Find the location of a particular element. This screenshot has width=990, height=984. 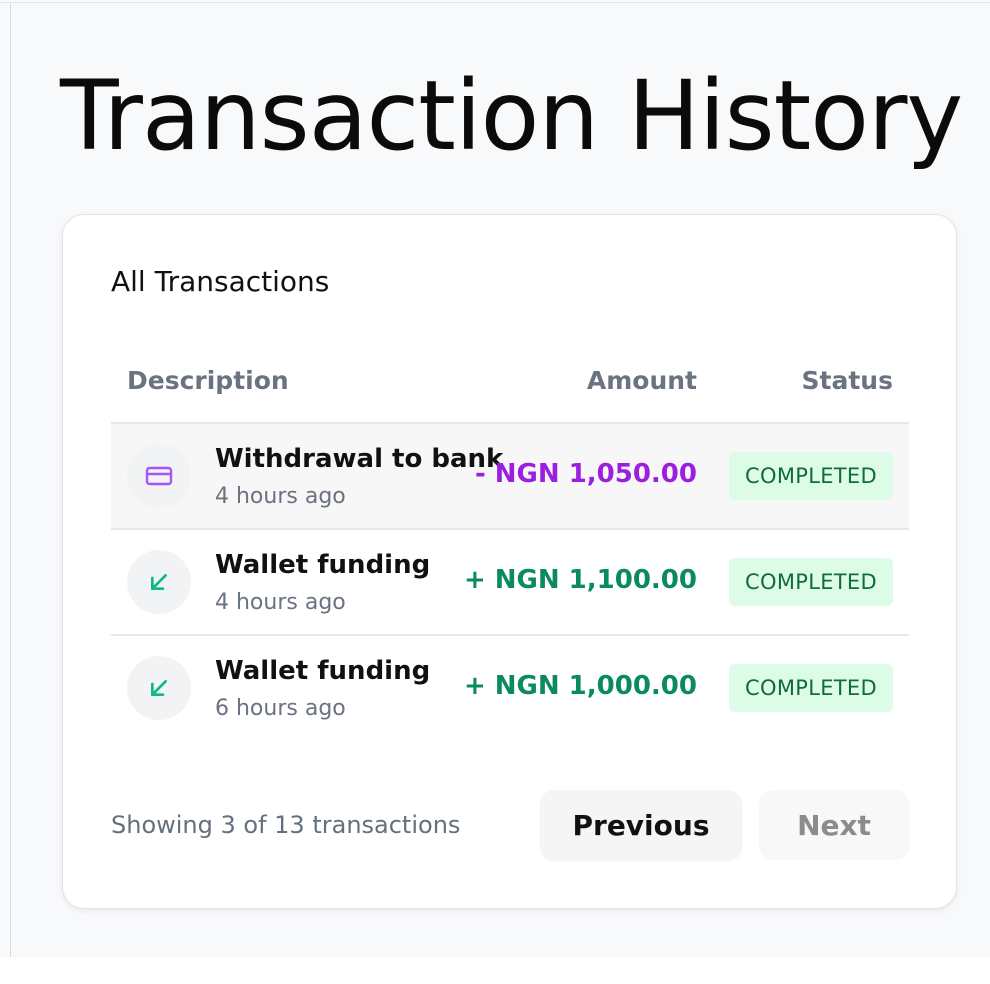

header-description: Description is located at coordinates (208, 380).